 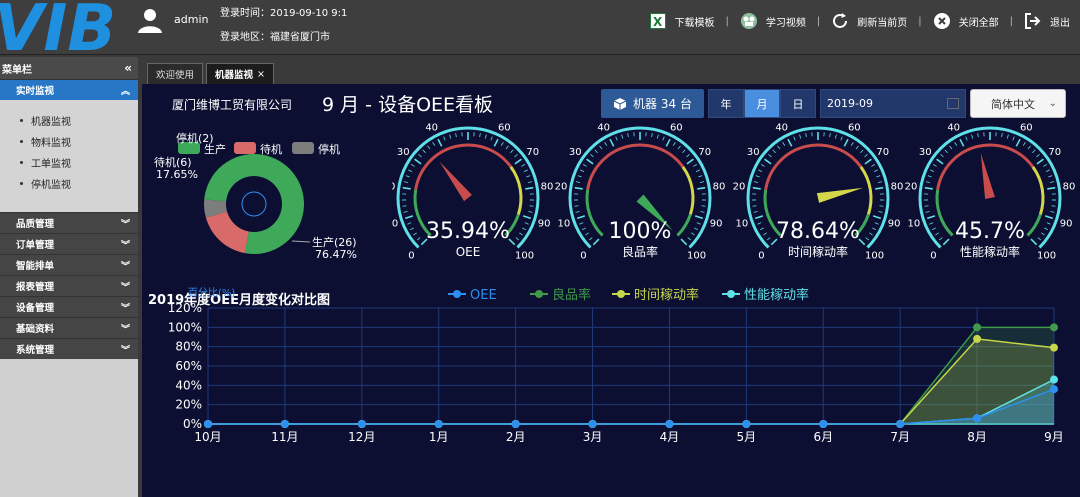 I want to click on legend-label: 停机, so click(x=329, y=149).